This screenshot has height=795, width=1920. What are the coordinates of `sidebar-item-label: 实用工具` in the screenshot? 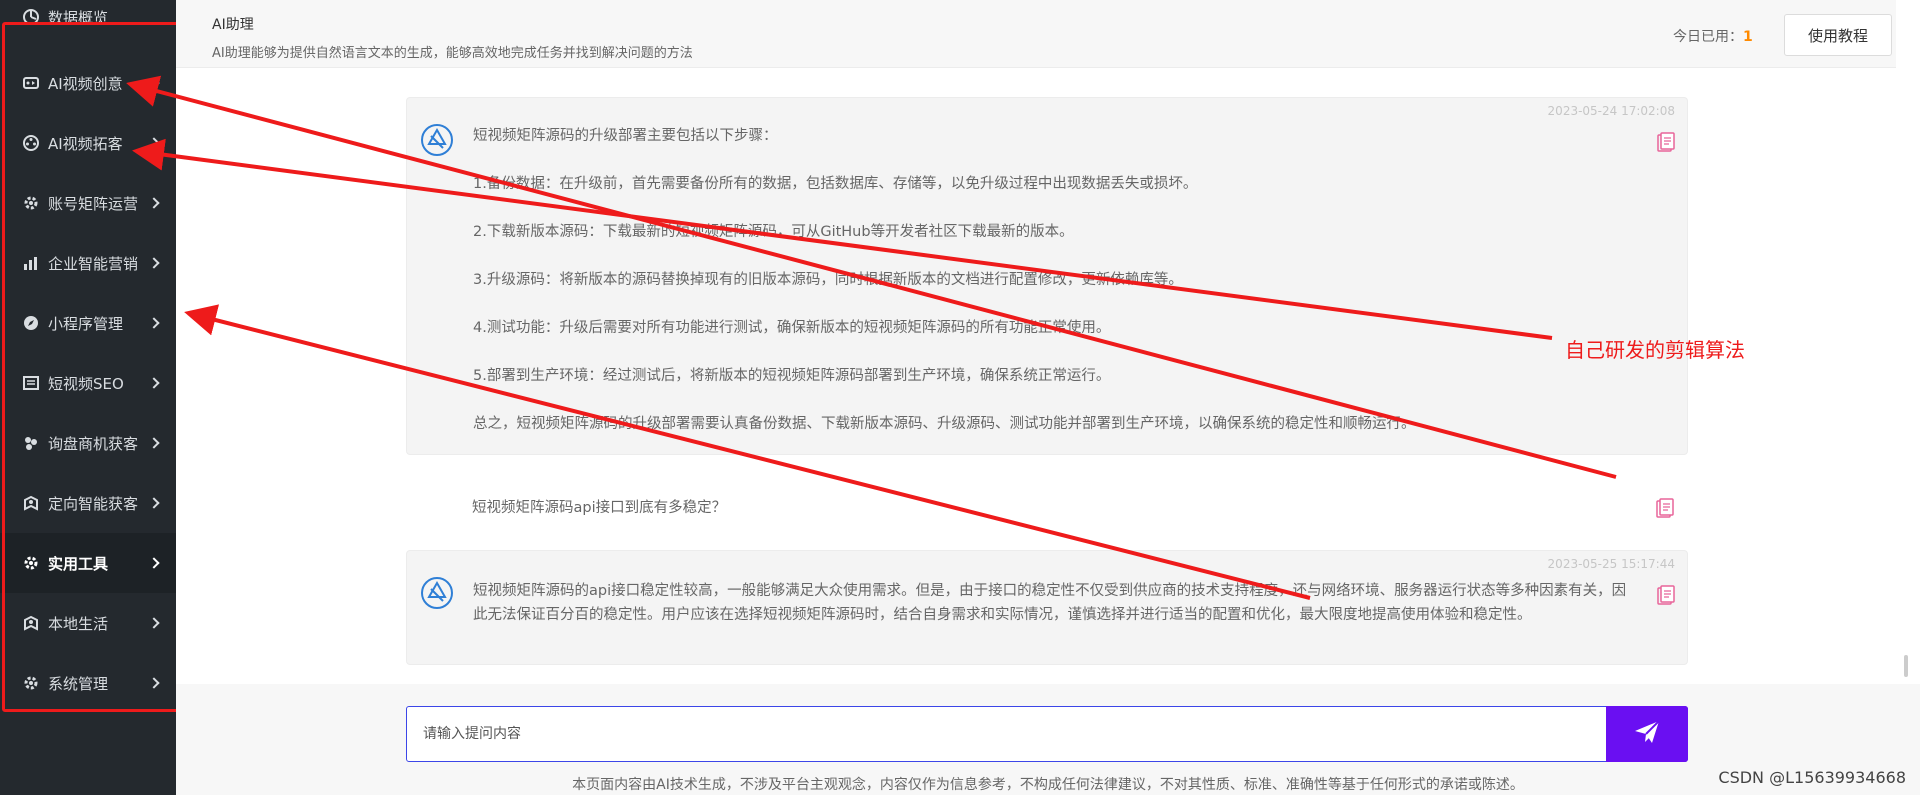 It's located at (78, 563).